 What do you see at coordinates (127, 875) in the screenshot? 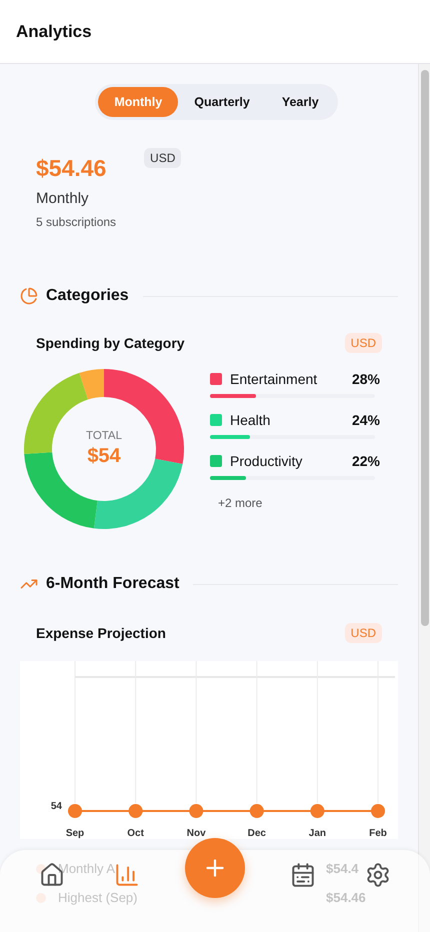
I see `bar-chart-icon` at bounding box center [127, 875].